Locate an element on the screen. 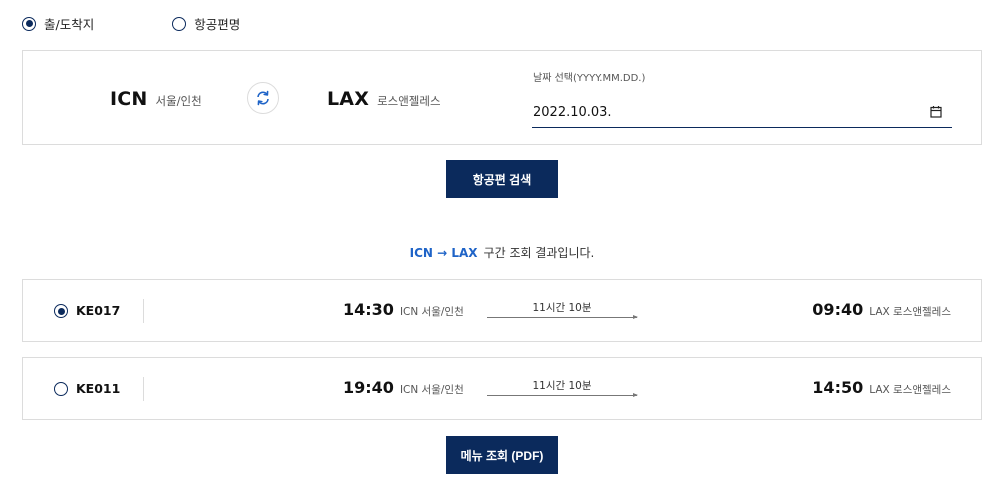 This screenshot has height=495, width=990. search-flights-button: 항공편 검색 is located at coordinates (502, 179).